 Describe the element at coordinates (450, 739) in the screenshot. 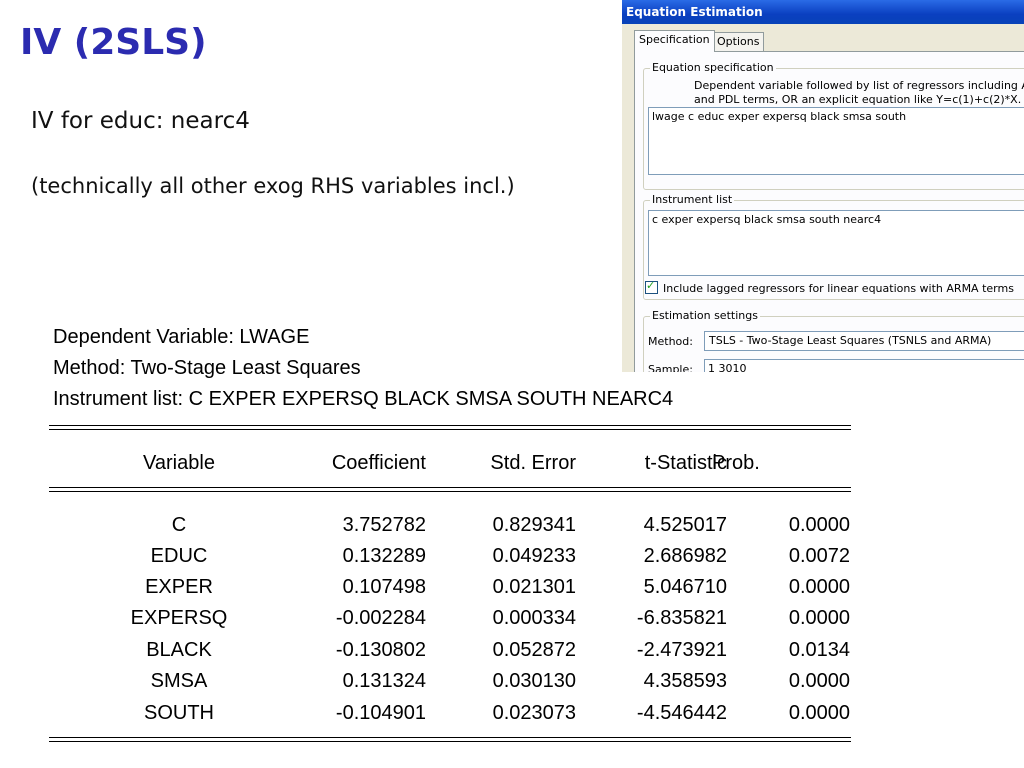

I see `table-bottom-rule` at that location.